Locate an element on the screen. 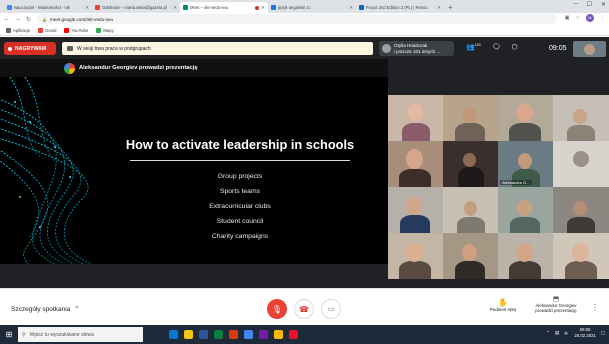 This screenshot has width=609, height=344. forward-arrow-icon: → is located at coordinates (18, 19).